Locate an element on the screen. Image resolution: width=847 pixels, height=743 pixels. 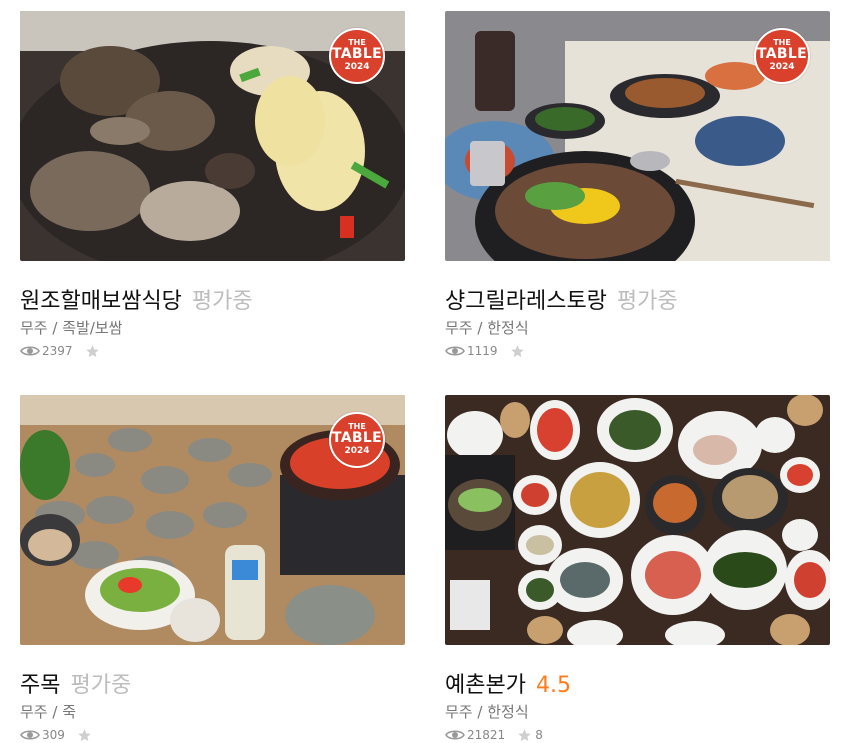
restaurant-name: 원조할매보쌈식당 is located at coordinates (101, 299).